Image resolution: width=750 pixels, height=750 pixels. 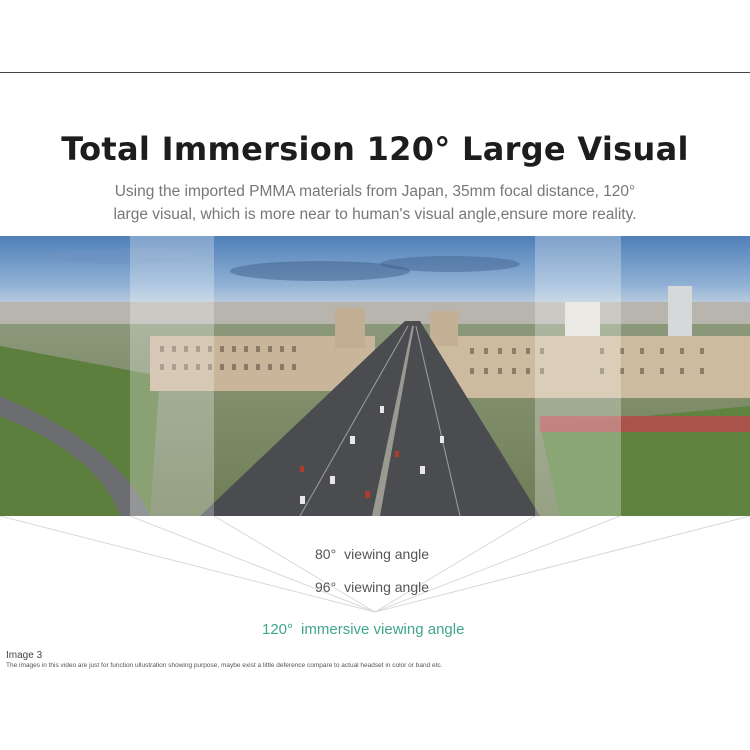 What do you see at coordinates (375, 564) in the screenshot?
I see `viewing-angle-fan` at bounding box center [375, 564].